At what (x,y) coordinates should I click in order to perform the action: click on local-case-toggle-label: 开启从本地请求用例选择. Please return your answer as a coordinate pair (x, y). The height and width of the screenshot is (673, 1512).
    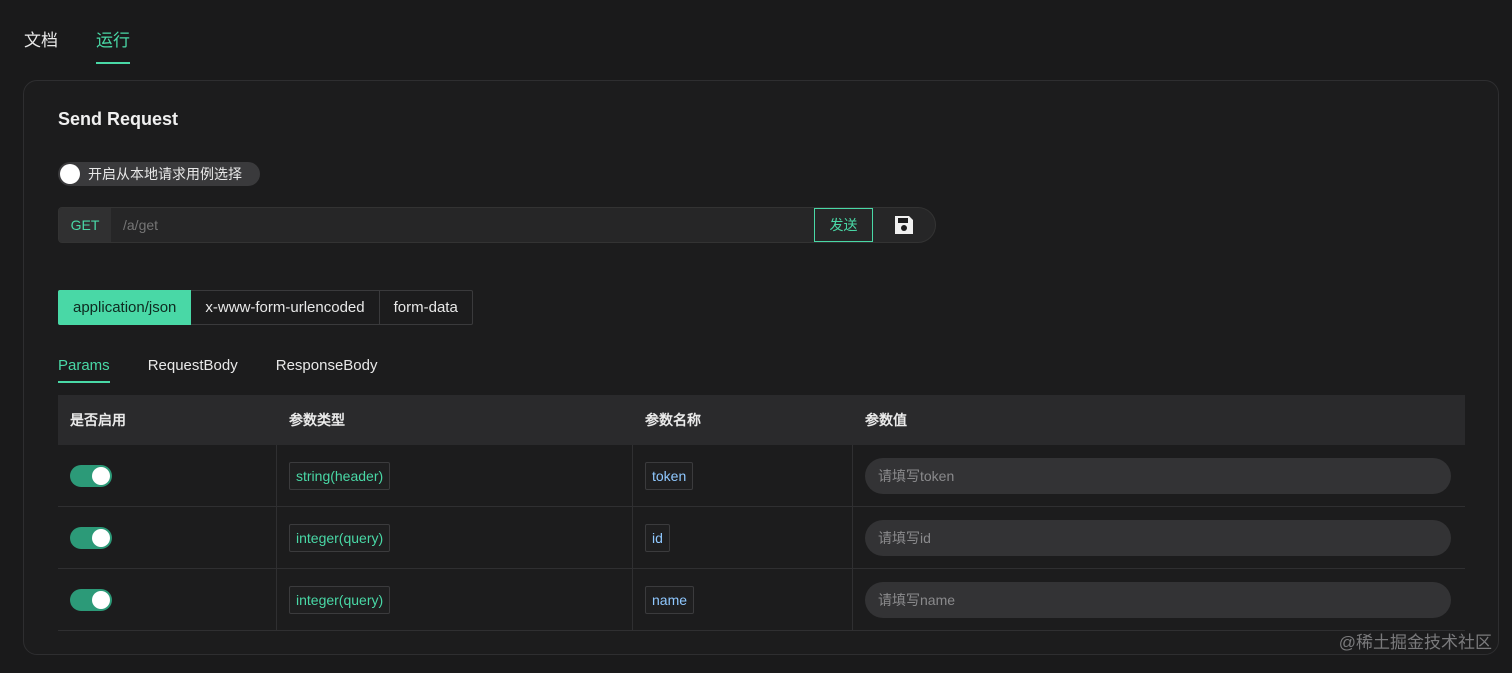
    Looking at the image, I should click on (165, 174).